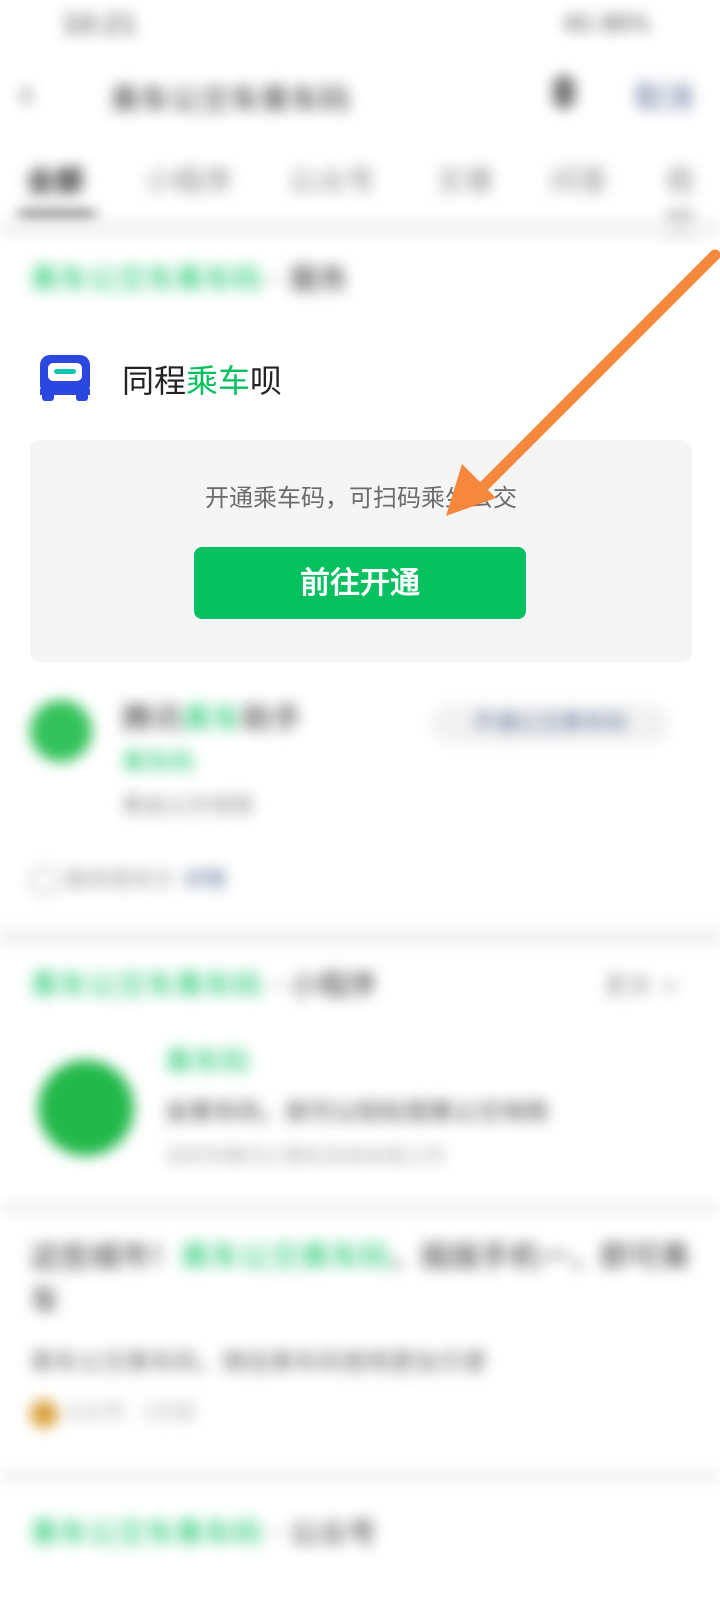 The height and width of the screenshot is (1600, 720). What do you see at coordinates (86, 1108) in the screenshot?
I see `mini-program-logo-icon` at bounding box center [86, 1108].